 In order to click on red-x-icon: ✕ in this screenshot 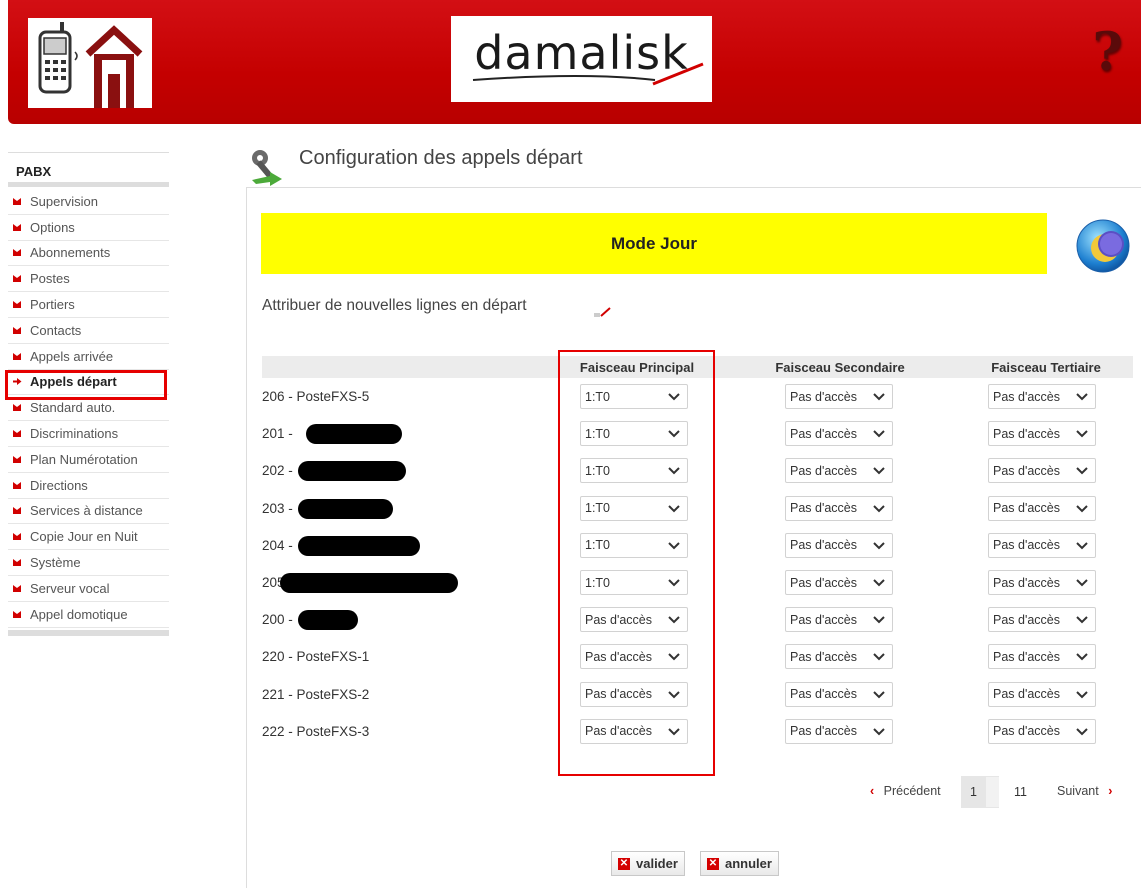, I will do `click(713, 863)`.